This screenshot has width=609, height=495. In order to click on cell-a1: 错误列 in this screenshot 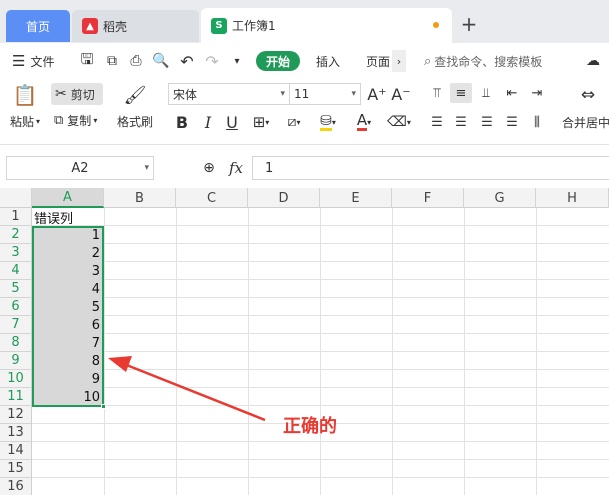, I will do `click(69, 217)`.